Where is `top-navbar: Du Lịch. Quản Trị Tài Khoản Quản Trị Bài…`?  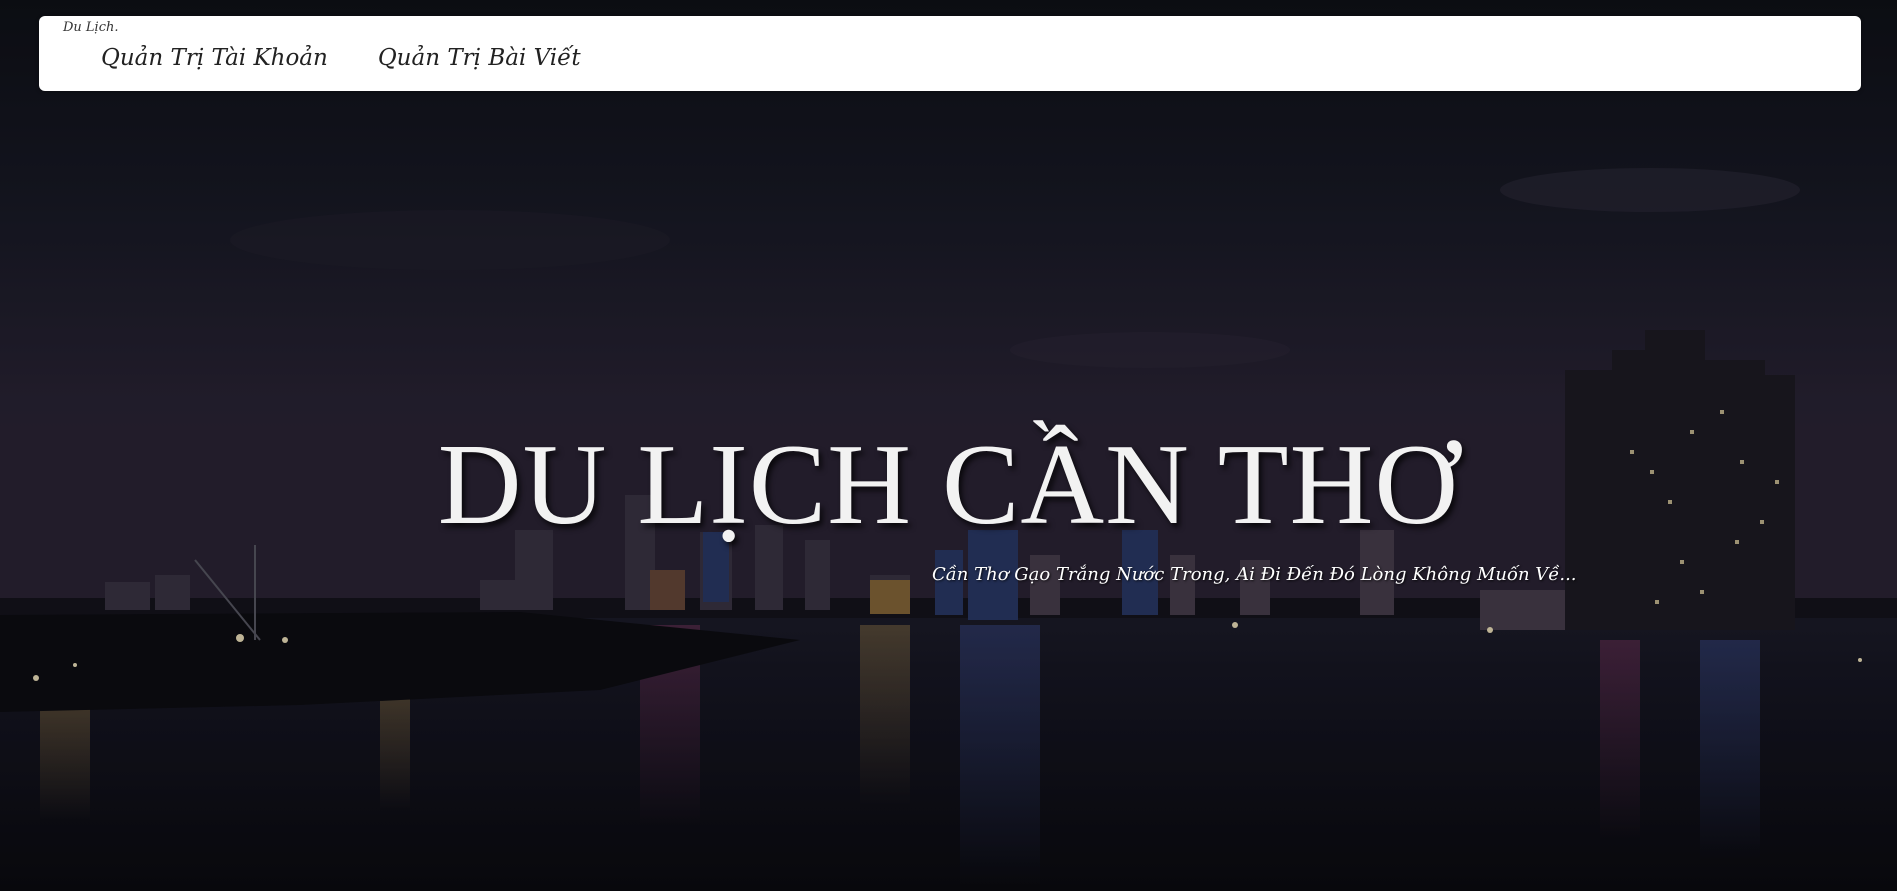
top-navbar: Du Lịch. Quản Trị Tài Khoản Quản Trị Bài… is located at coordinates (950, 53).